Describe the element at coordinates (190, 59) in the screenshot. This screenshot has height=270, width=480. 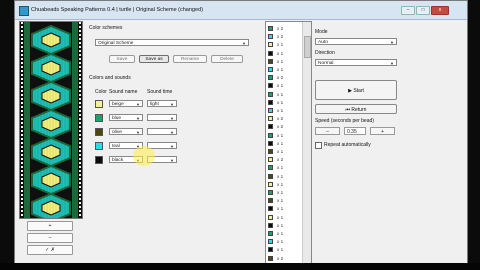
I see `rename-button: Rename` at that location.